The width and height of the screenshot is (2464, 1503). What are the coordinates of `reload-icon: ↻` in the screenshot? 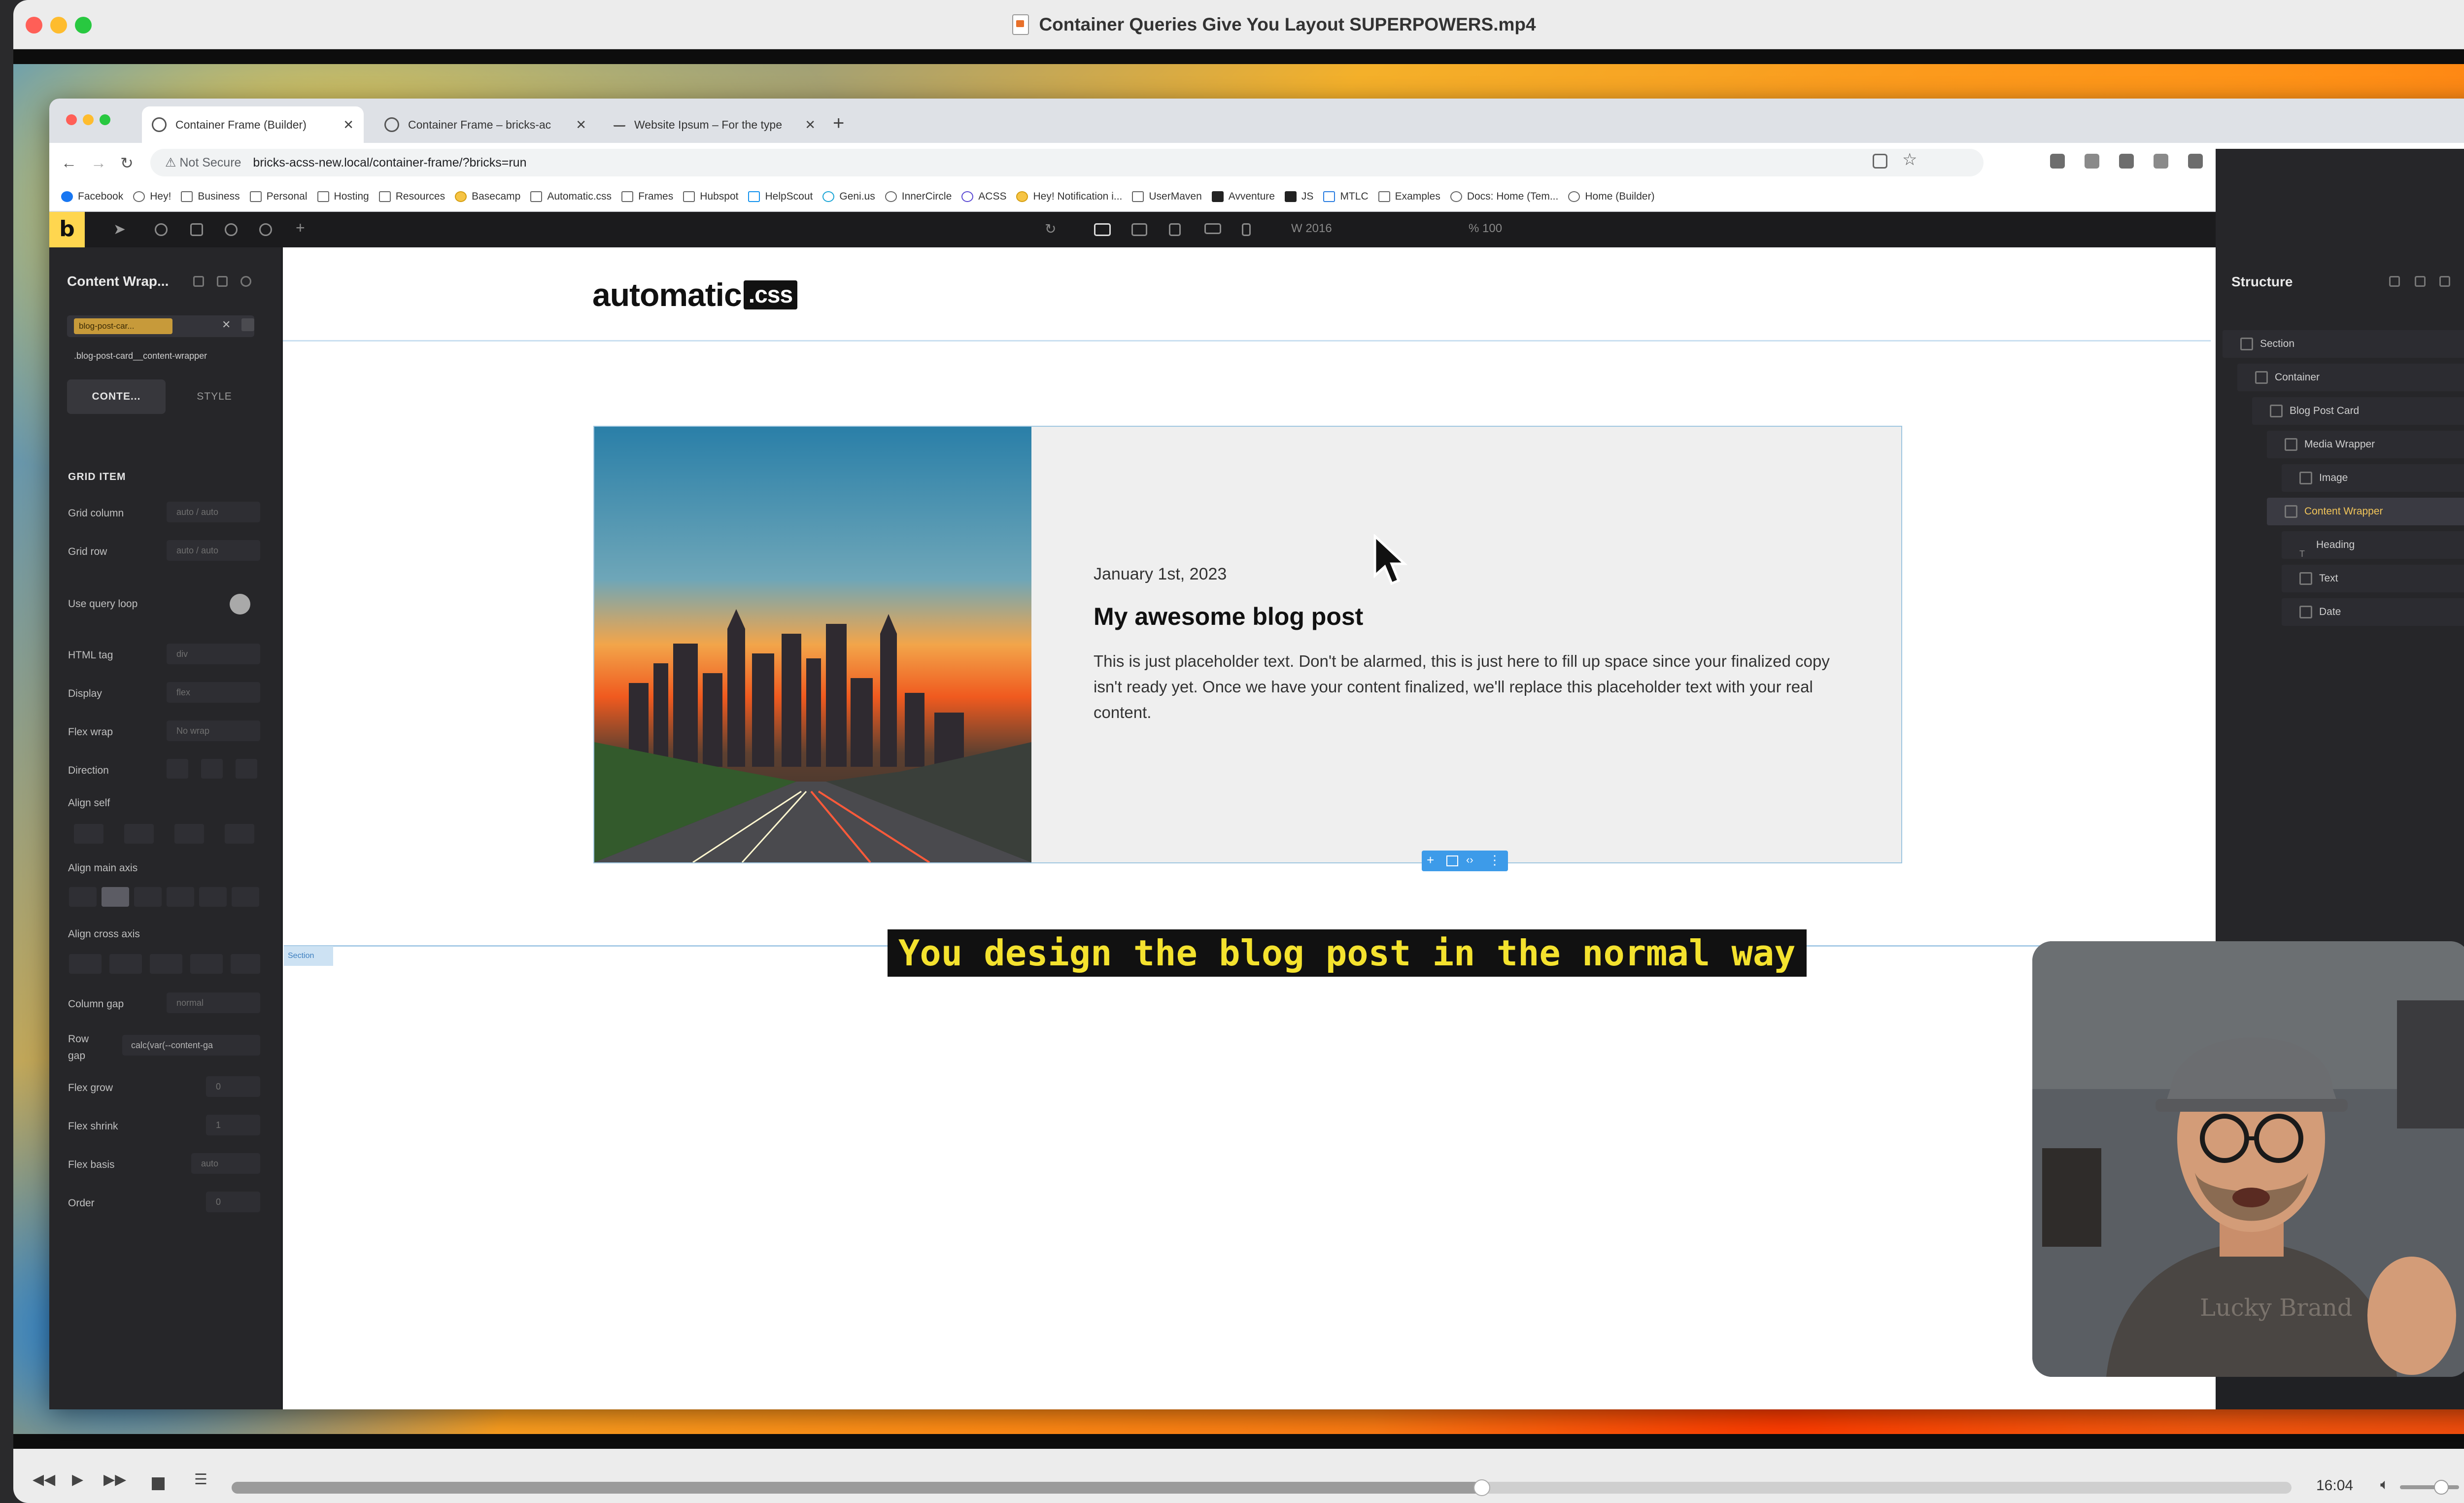 It's located at (127, 163).